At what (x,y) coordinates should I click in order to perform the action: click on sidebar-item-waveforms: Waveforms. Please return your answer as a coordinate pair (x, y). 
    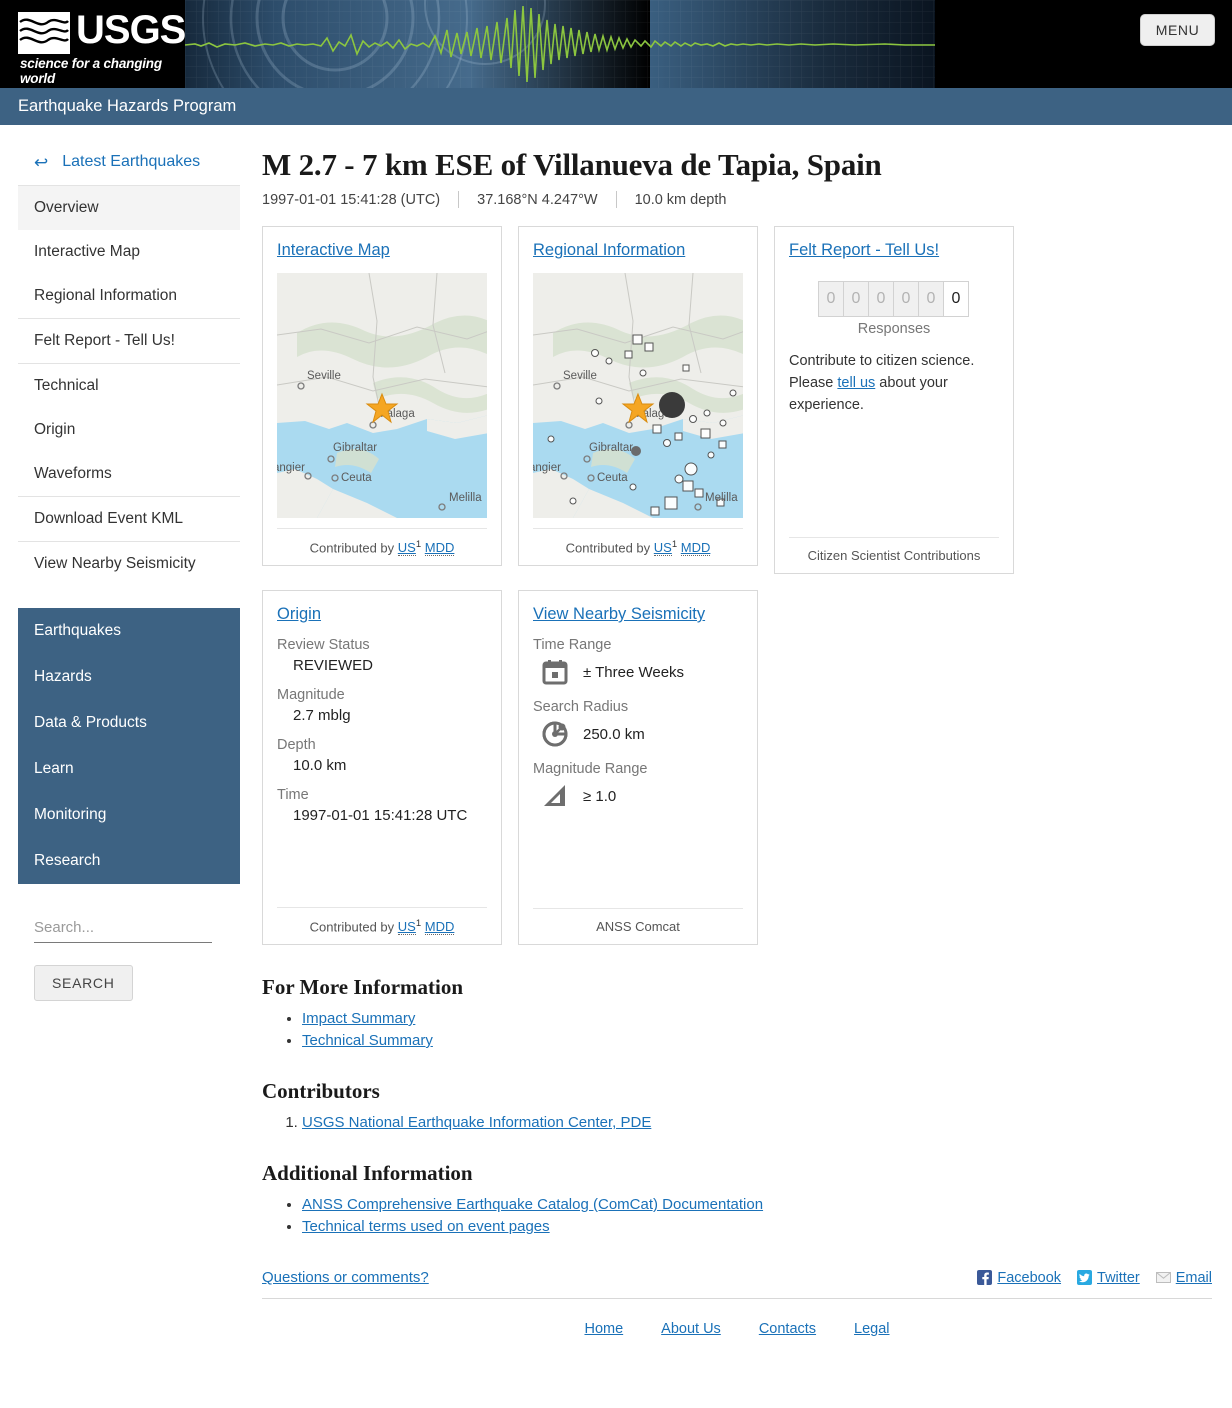
    Looking at the image, I should click on (129, 474).